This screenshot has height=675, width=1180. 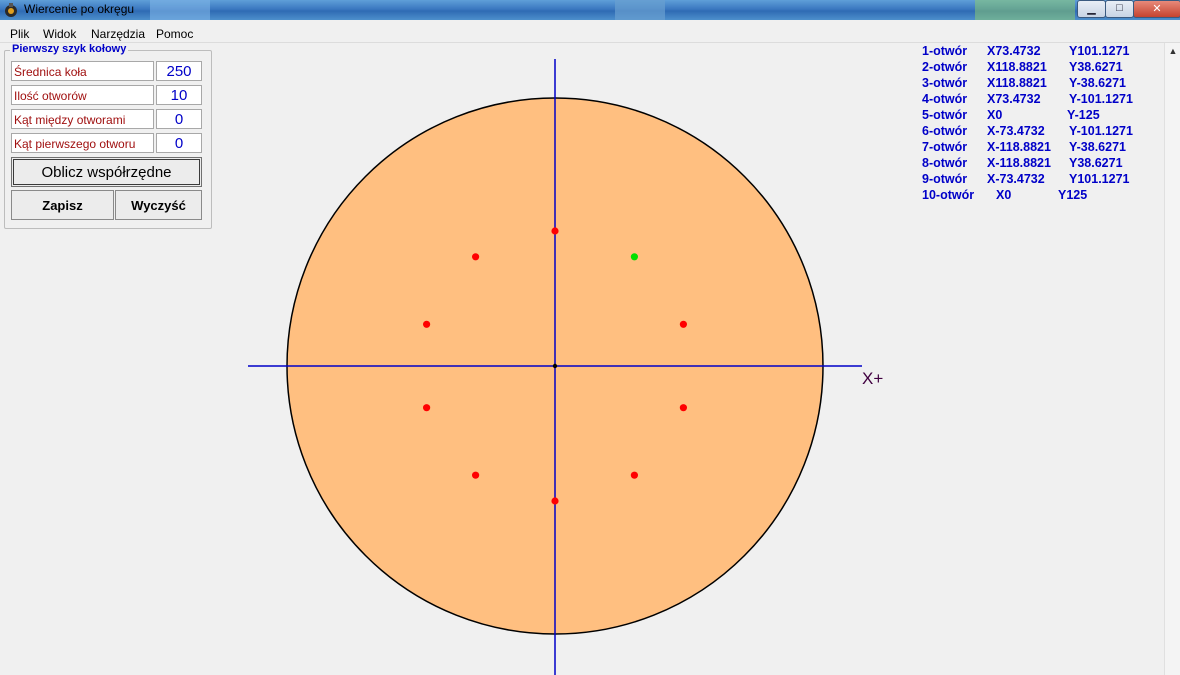 I want to click on coordinate-name: 7-otwór, so click(x=945, y=147).